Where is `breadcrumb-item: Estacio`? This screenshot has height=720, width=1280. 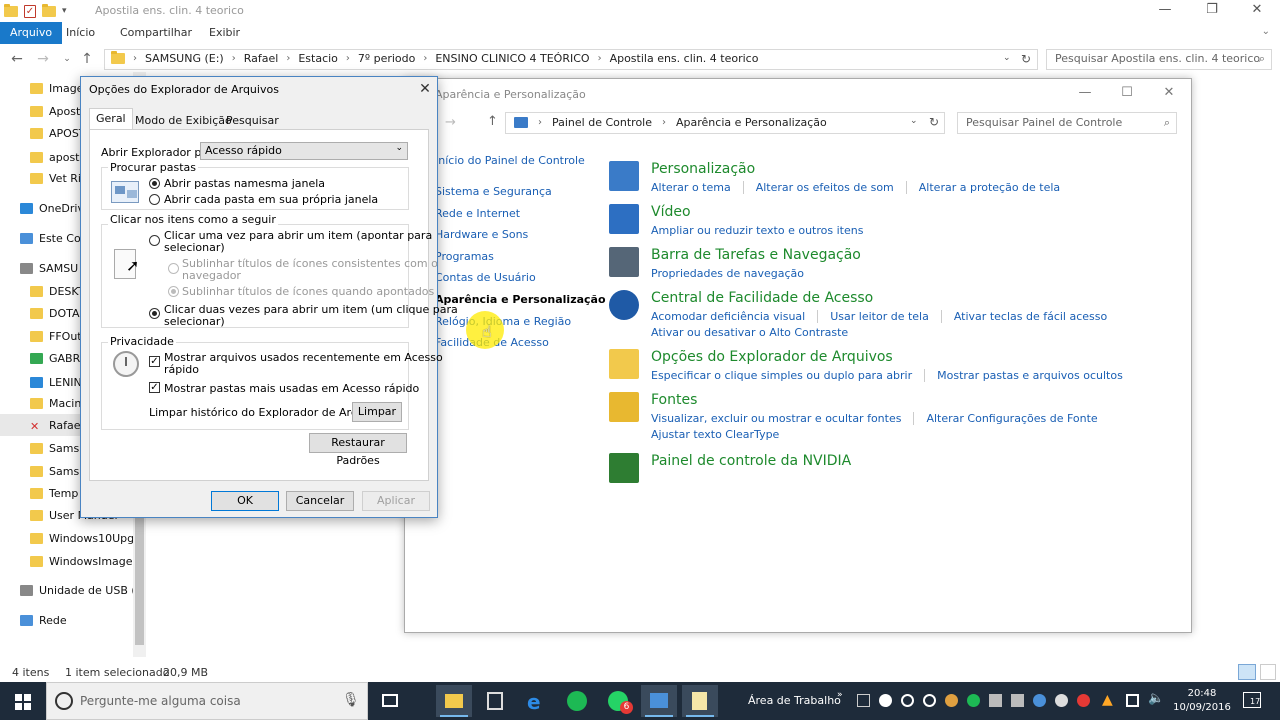
breadcrumb-item: Estacio is located at coordinates (318, 58).